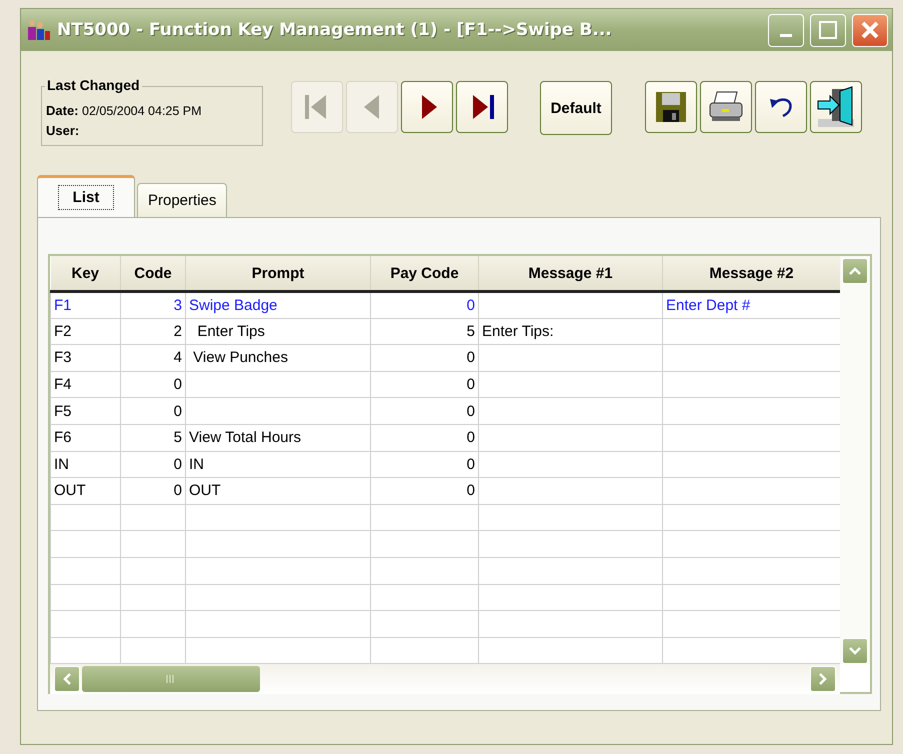 Image resolution: width=903 pixels, height=754 pixels. What do you see at coordinates (153, 358) in the screenshot?
I see `table-cell: 4` at bounding box center [153, 358].